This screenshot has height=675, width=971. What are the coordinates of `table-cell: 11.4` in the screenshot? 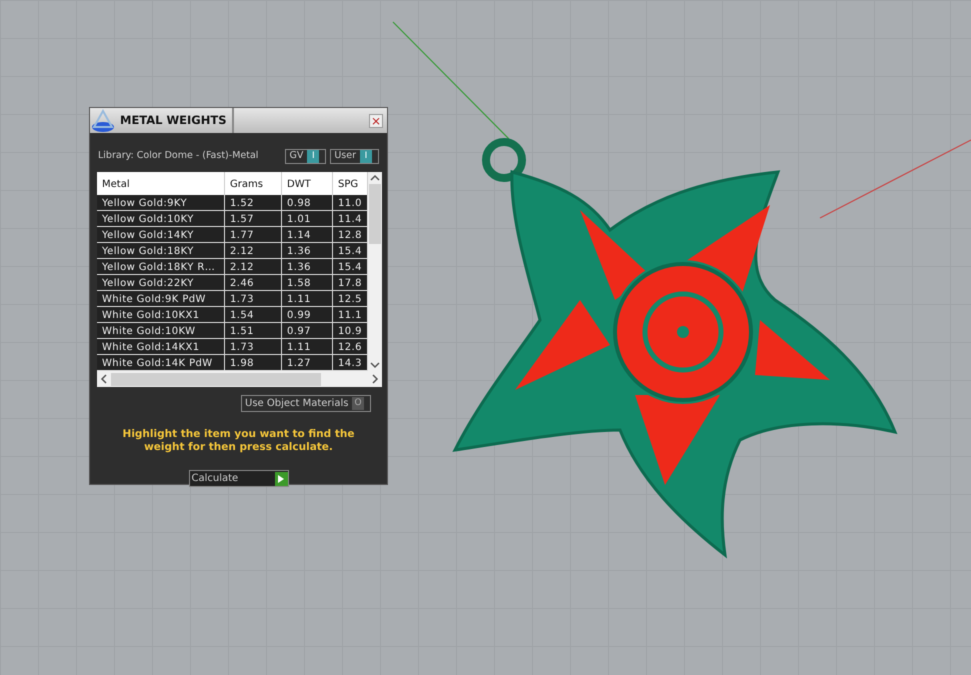 It's located at (350, 219).